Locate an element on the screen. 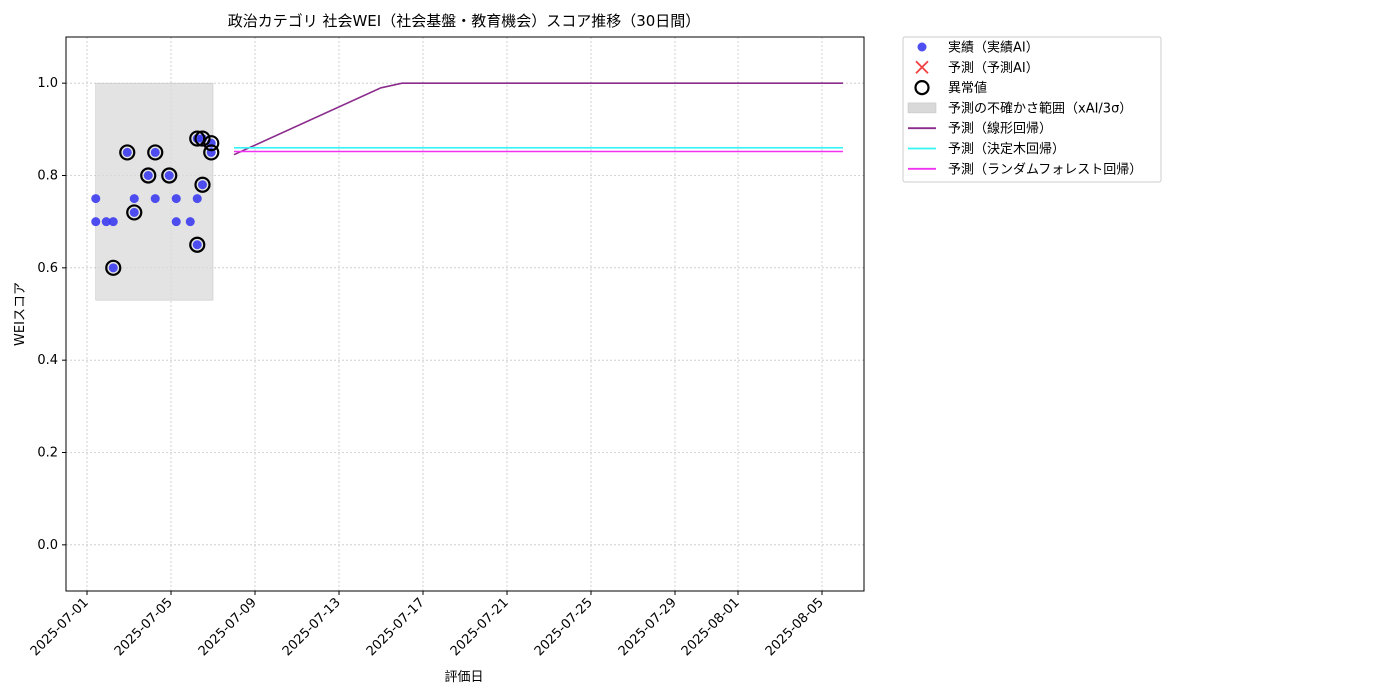 The image size is (1400, 700). y-tick-label: 0.8 is located at coordinates (47, 176).